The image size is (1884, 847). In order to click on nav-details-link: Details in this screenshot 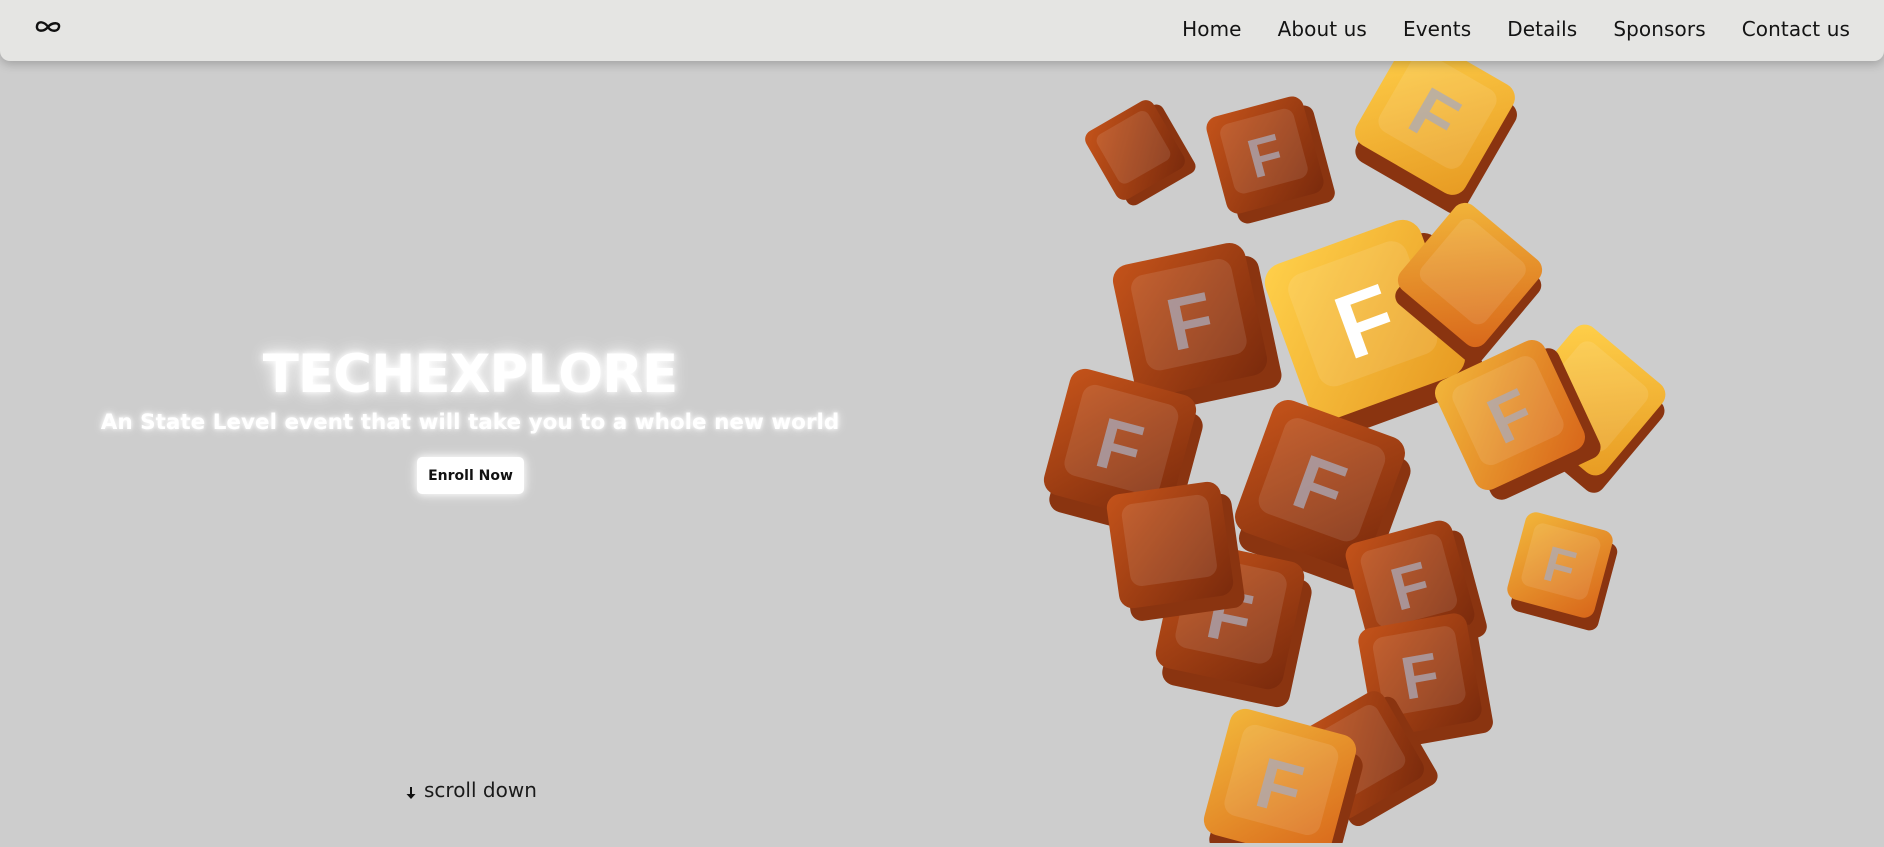, I will do `click(1542, 29)`.